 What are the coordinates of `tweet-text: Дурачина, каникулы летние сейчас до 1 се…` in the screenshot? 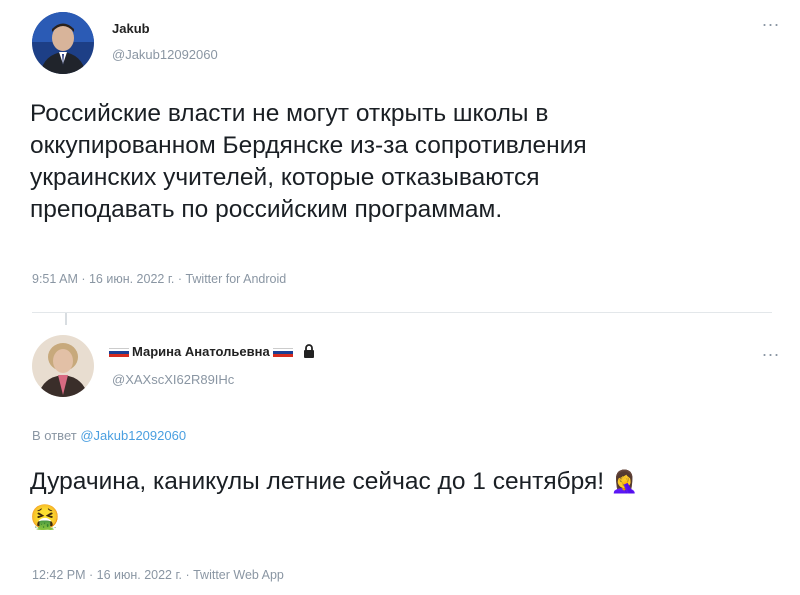 It's located at (410, 482).